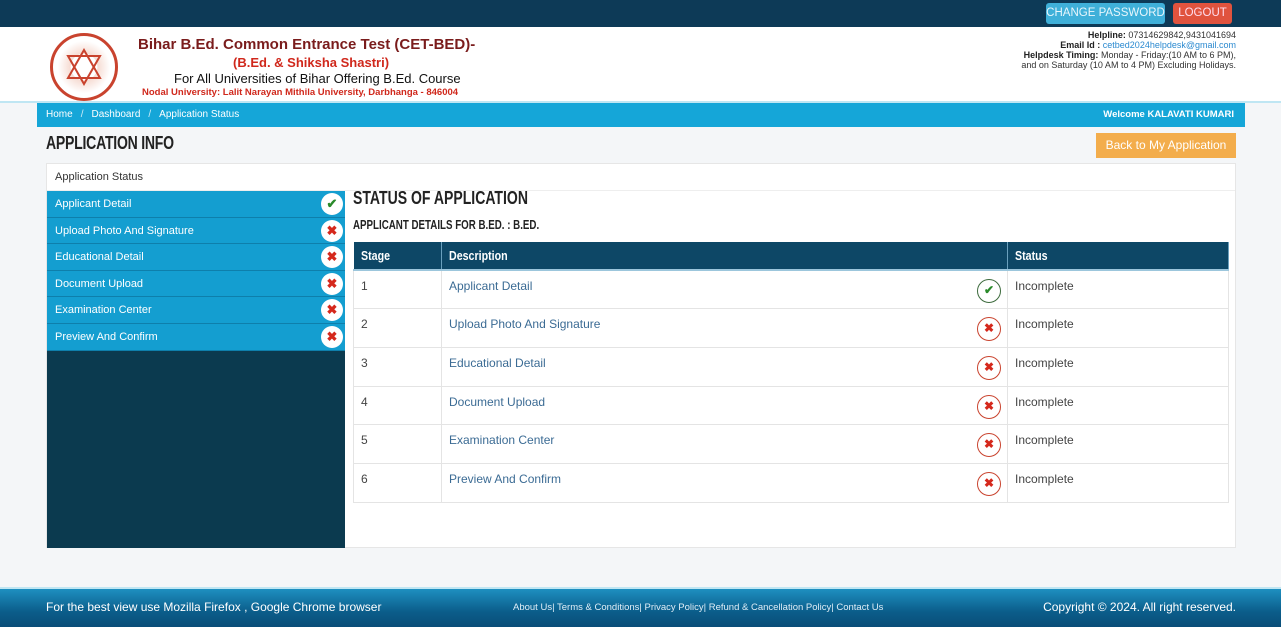  What do you see at coordinates (196, 284) in the screenshot?
I see `sidebar-item: Document Upload ✖` at bounding box center [196, 284].